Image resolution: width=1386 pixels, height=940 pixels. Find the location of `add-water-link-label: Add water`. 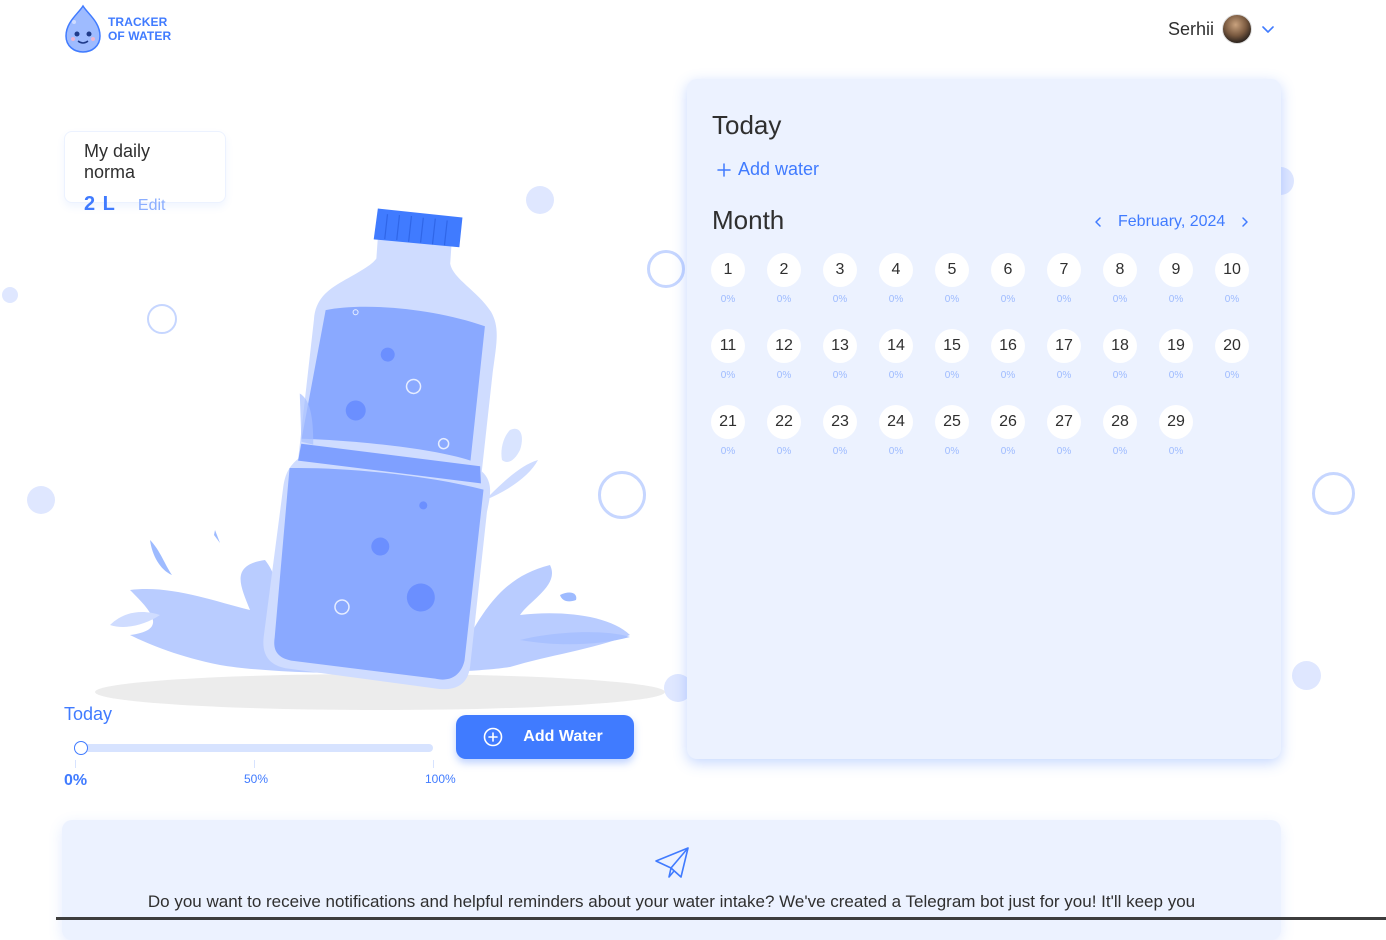

add-water-link-label: Add water is located at coordinates (779, 169).